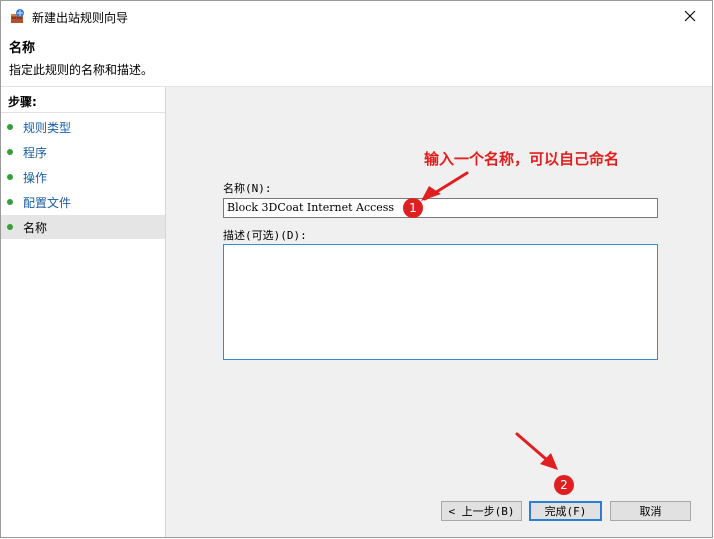 The height and width of the screenshot is (539, 714). What do you see at coordinates (35, 228) in the screenshot?
I see `sidebar-item-label: 名称` at bounding box center [35, 228].